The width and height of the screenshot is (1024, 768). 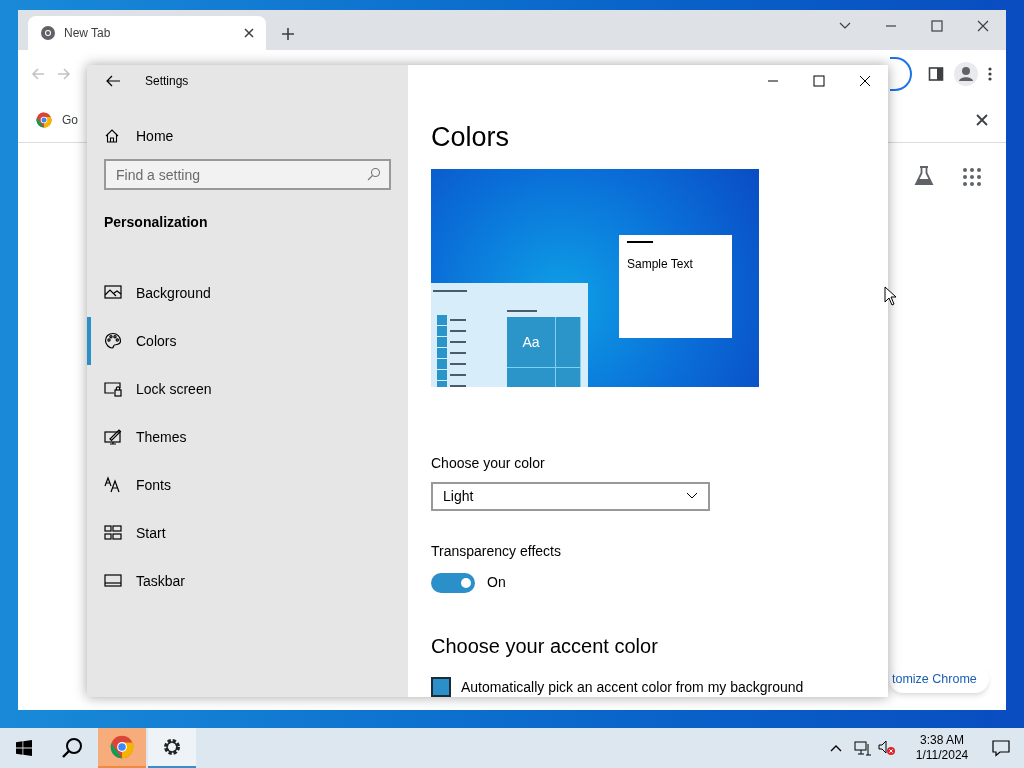 I want to click on apps-grid-icon, so click(x=972, y=177).